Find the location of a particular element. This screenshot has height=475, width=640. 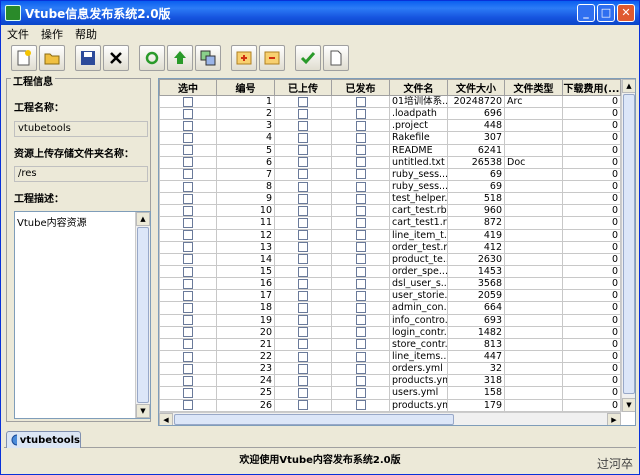

table-row: 21 store_contr... 813 0 is located at coordinates (390, 344).